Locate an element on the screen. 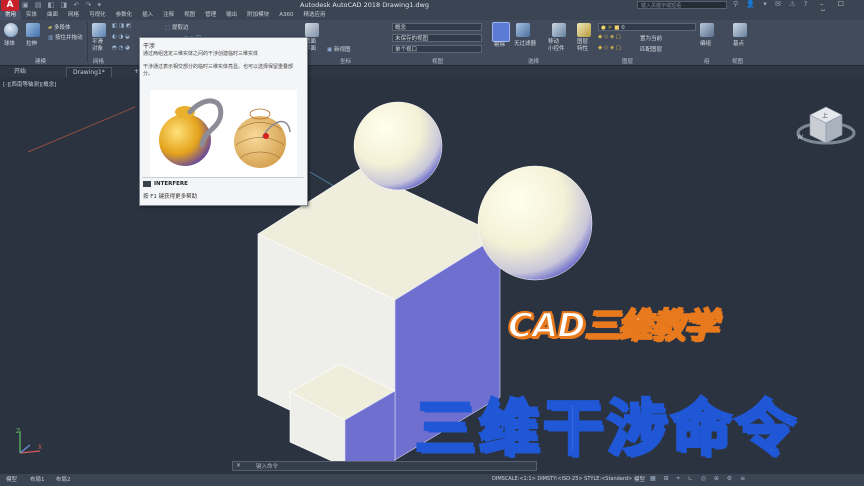 This screenshot has height=486, width=864. group-label-selection: 选择 is located at coordinates (534, 62).